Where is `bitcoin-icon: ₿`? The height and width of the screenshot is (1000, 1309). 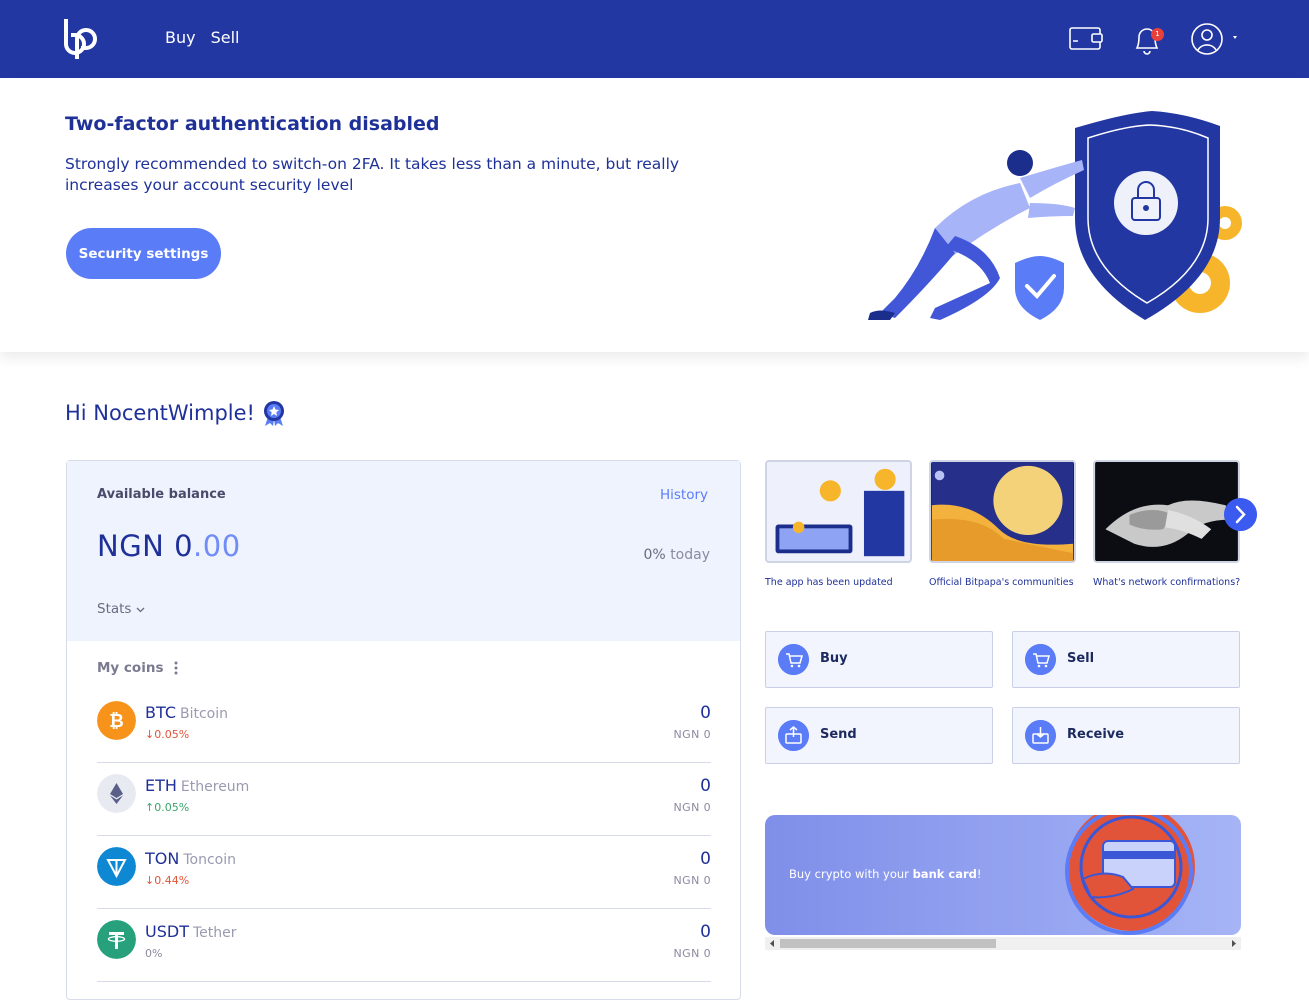 bitcoin-icon: ₿ is located at coordinates (116, 720).